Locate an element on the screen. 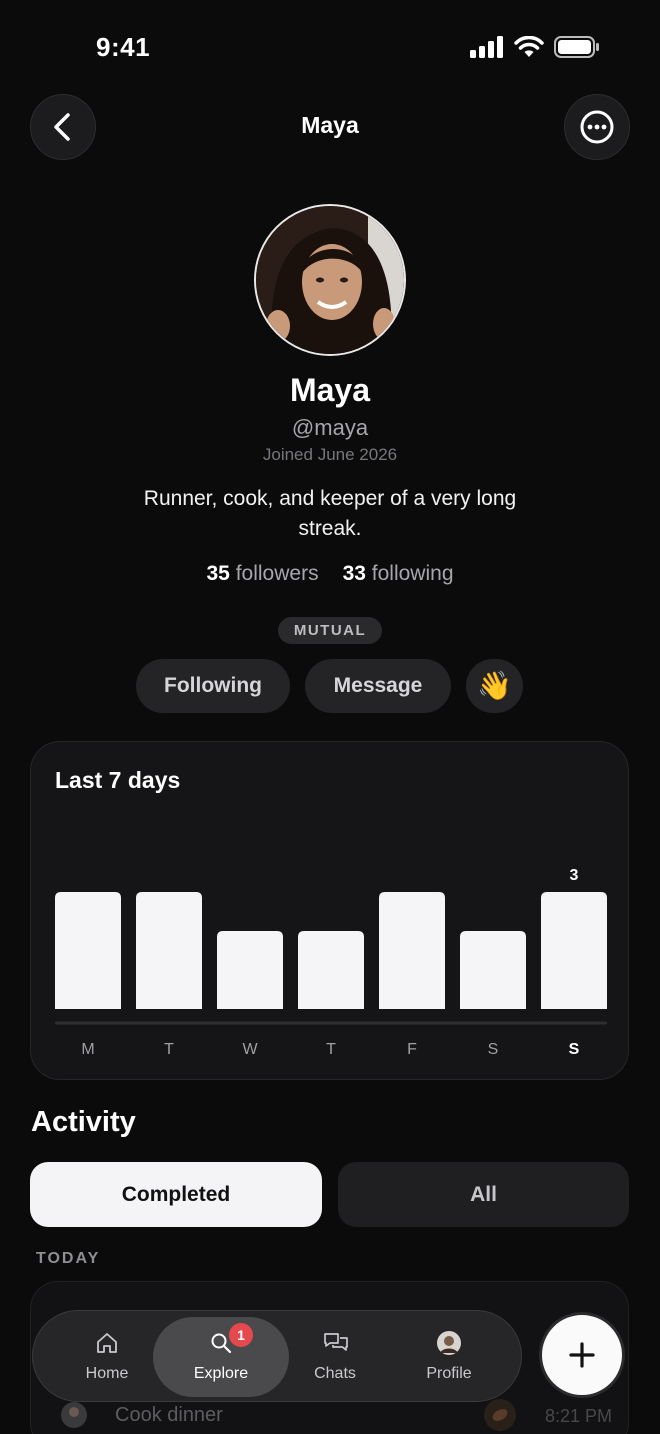 The height and width of the screenshot is (1434, 660). tab-profile: Profile is located at coordinates (449, 1357).